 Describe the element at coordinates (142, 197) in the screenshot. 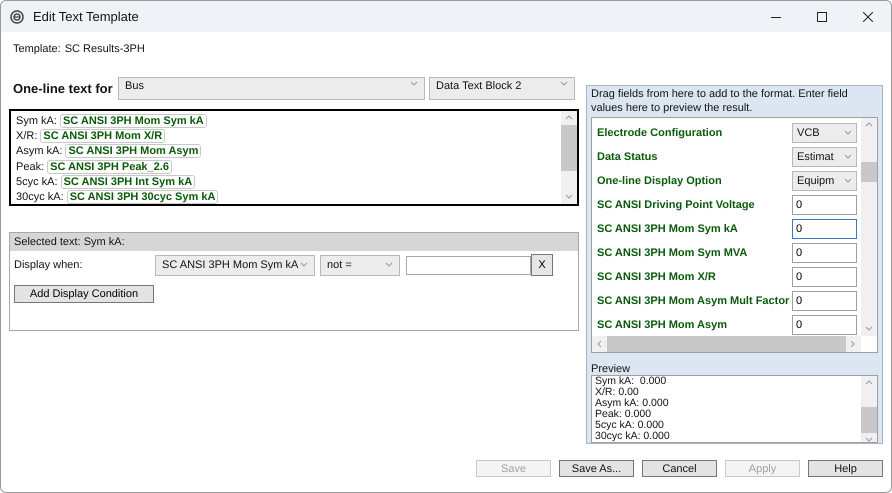

I see `field-token: SC ANSI 3PH 30cyc Sym kA` at that location.